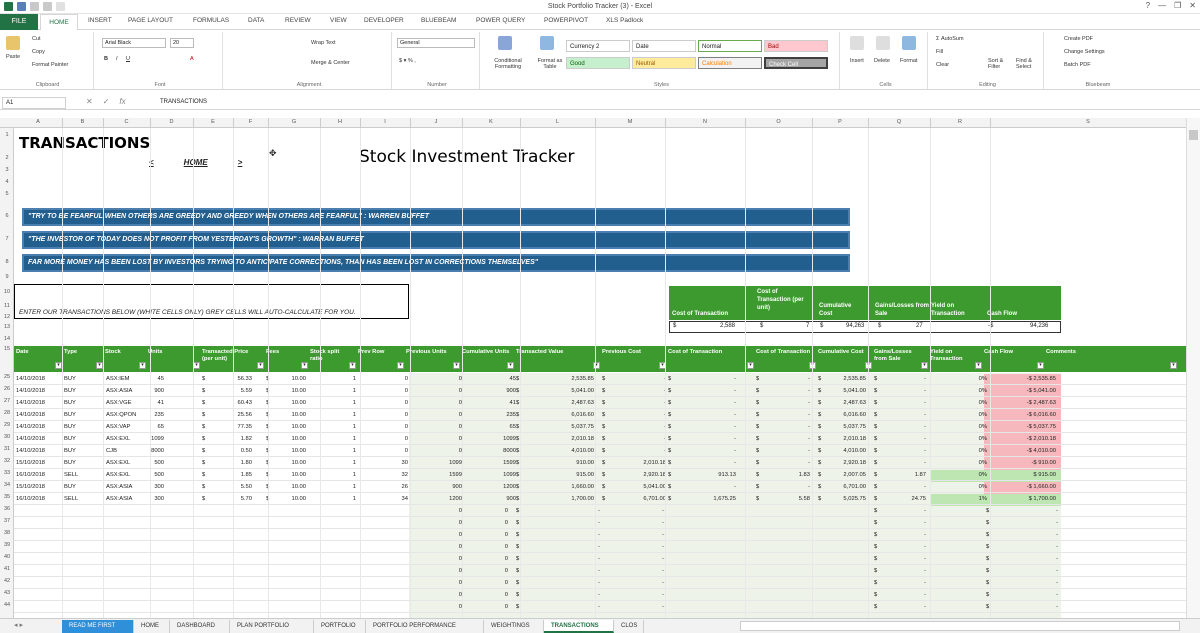  What do you see at coordinates (1162, 5) in the screenshot?
I see `minimize-button: —` at bounding box center [1162, 5].